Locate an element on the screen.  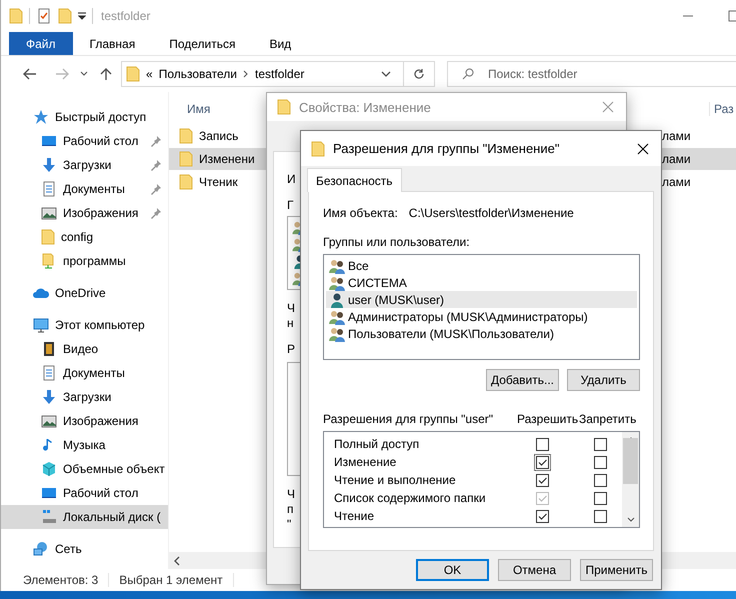
text-fragment: п is located at coordinates (290, 509).